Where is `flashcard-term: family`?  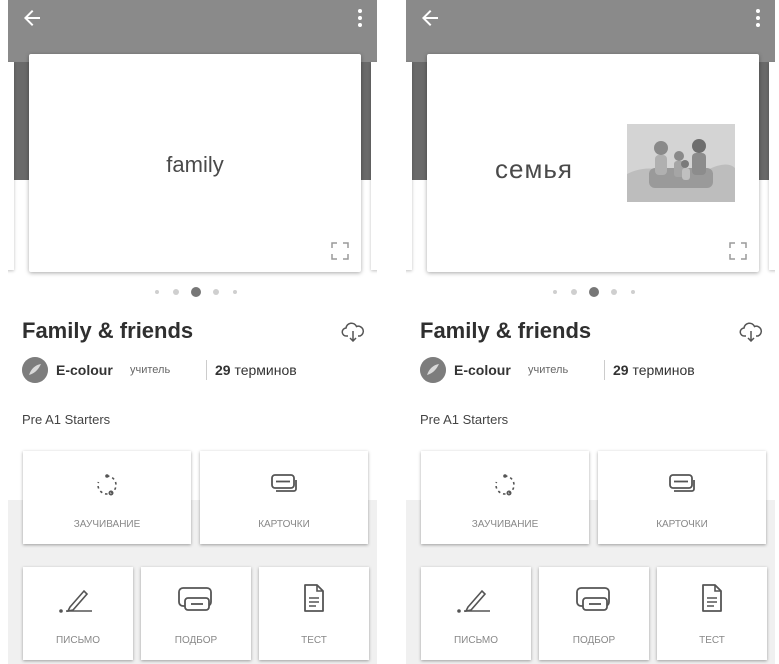 flashcard-term: family is located at coordinates (195, 164).